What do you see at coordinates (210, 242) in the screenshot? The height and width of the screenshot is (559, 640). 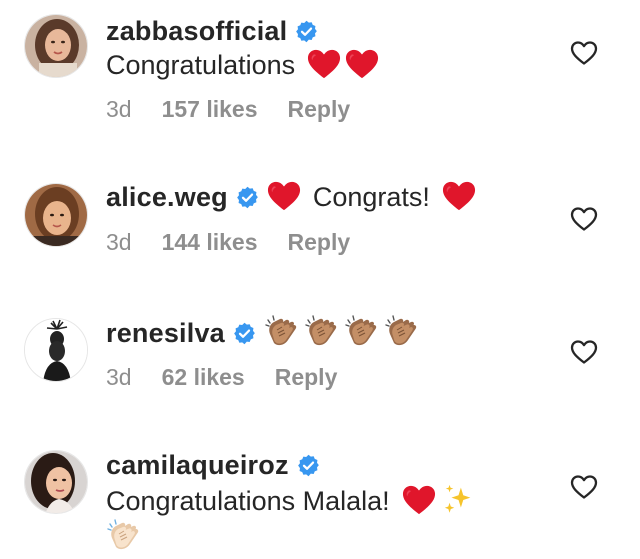 I see `likes-count: 144 likes` at bounding box center [210, 242].